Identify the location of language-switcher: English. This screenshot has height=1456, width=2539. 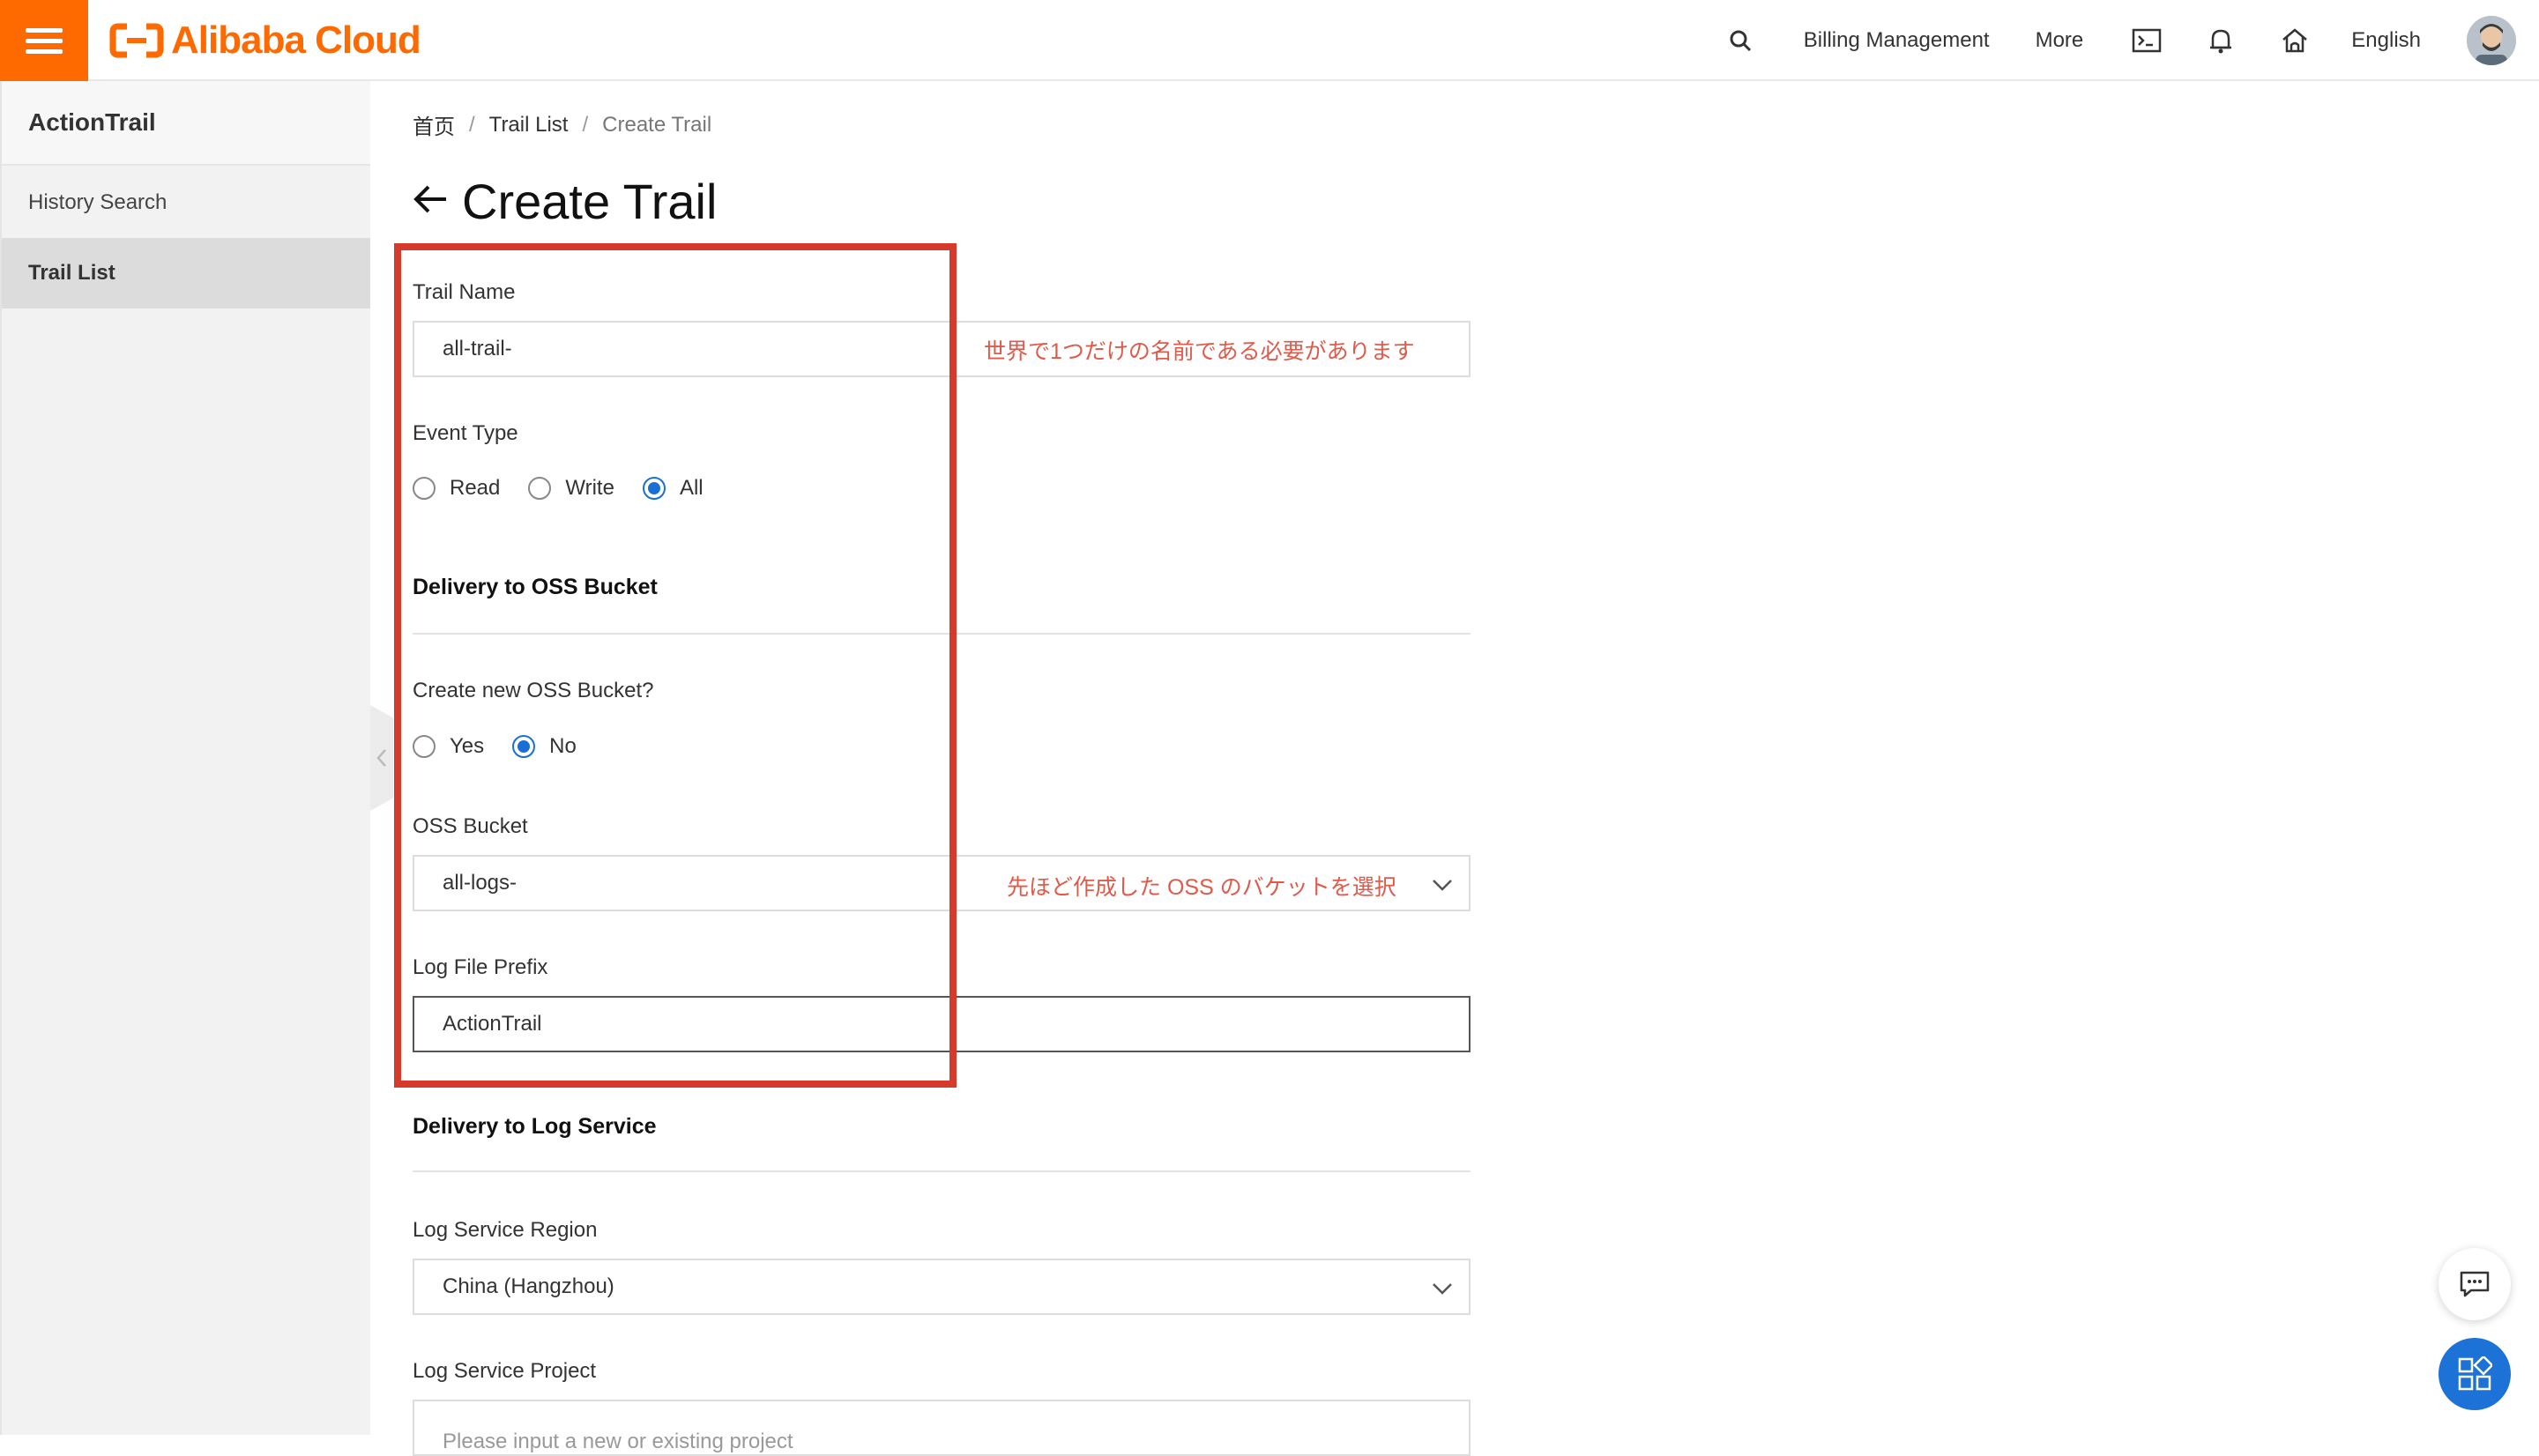
(2386, 40).